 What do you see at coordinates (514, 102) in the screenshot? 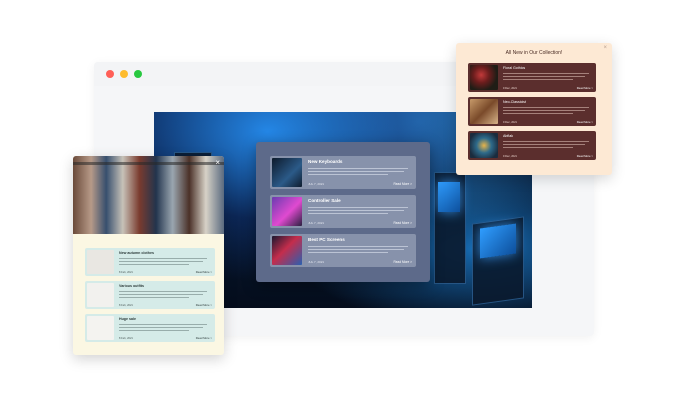
I see `item-title: Neo-Classicist` at bounding box center [514, 102].